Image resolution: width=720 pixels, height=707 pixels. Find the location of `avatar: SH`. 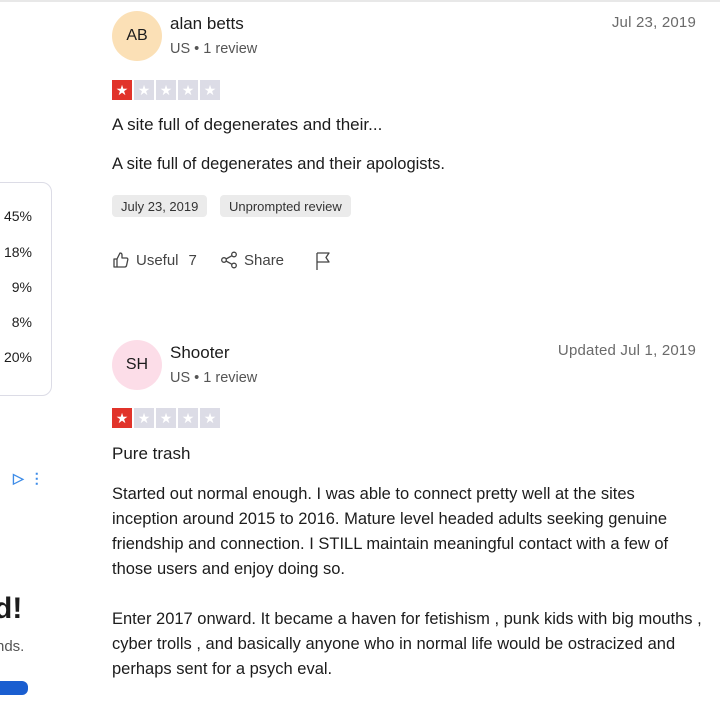

avatar: SH is located at coordinates (137, 365).